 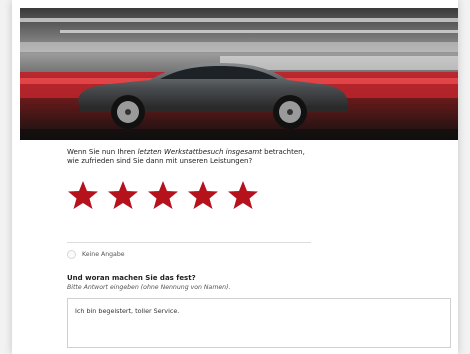 What do you see at coordinates (199, 152) in the screenshot?
I see `question-emphasis: letzten Werkstattbesuch insgesamt` at bounding box center [199, 152].